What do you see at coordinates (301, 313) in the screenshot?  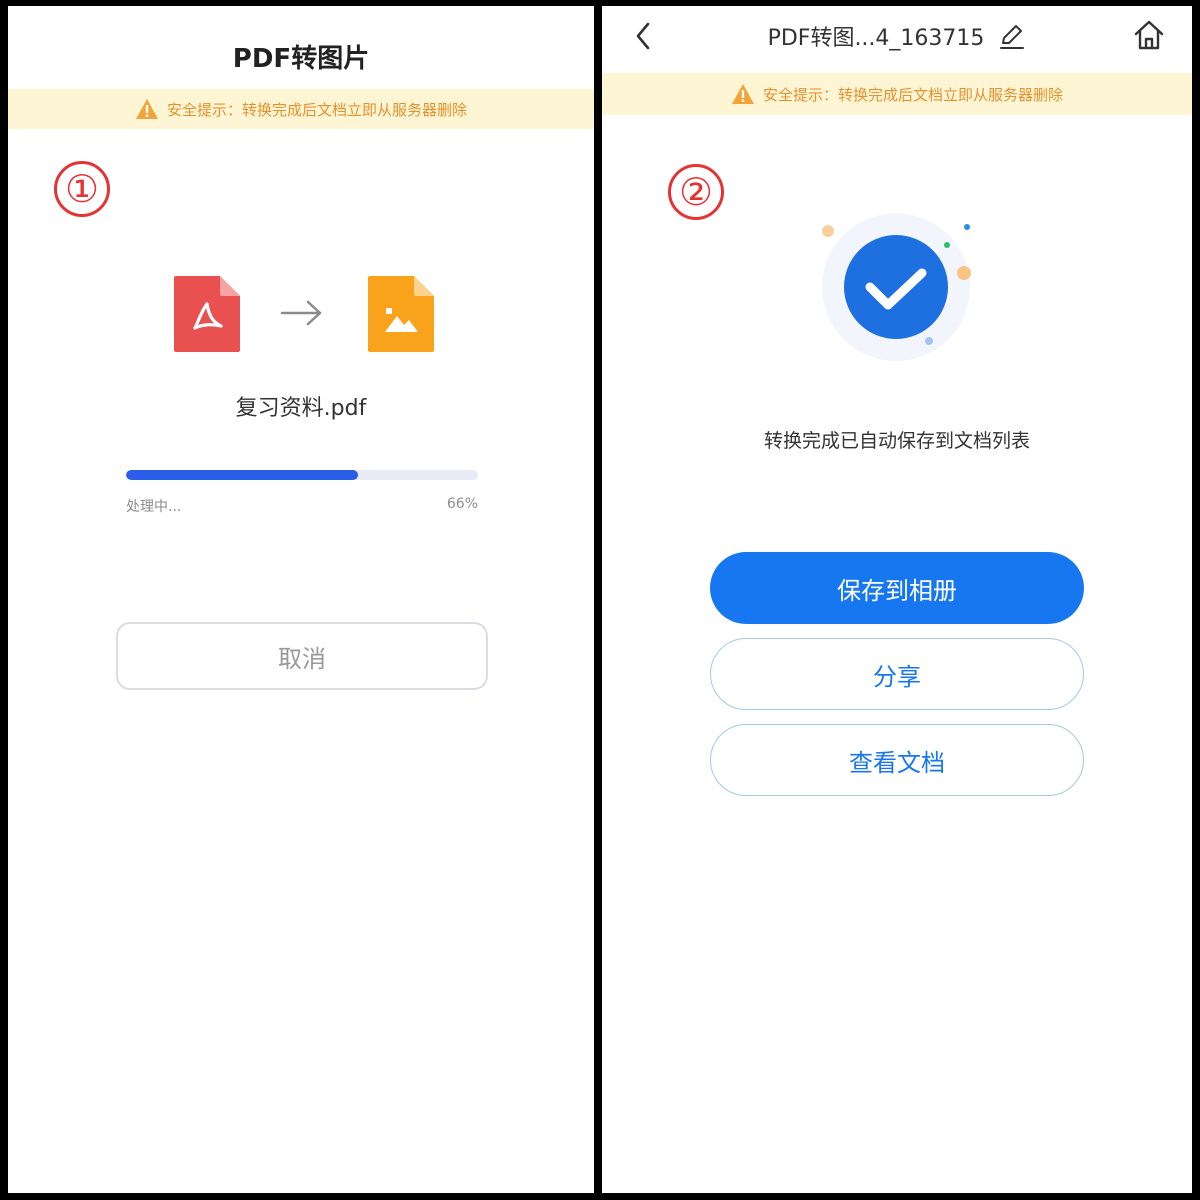 I see `arrow-right-icon` at bounding box center [301, 313].